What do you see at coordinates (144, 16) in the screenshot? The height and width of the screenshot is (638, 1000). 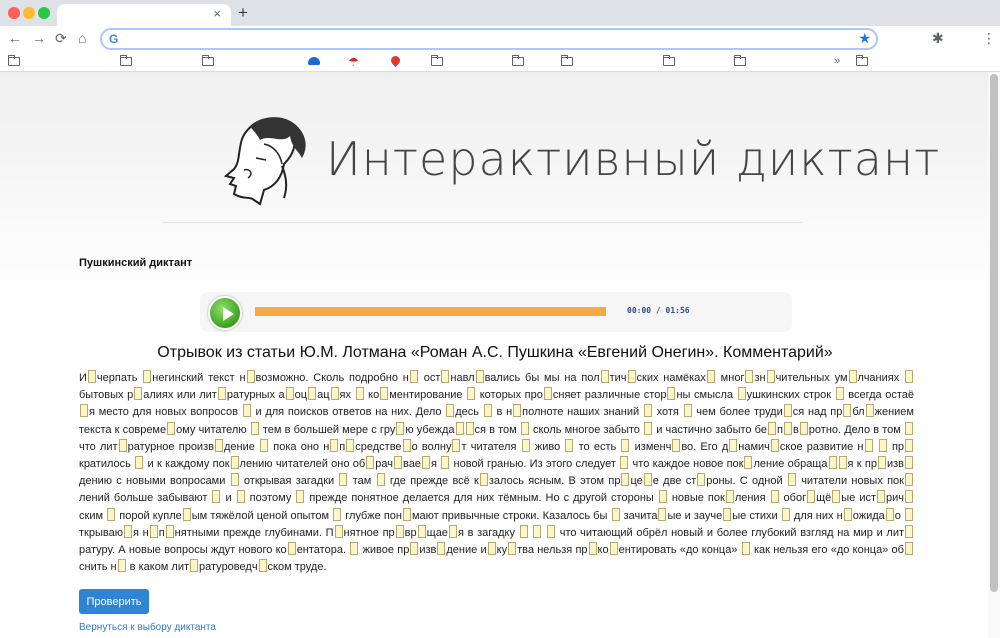 I see `active-tab: ×` at bounding box center [144, 16].